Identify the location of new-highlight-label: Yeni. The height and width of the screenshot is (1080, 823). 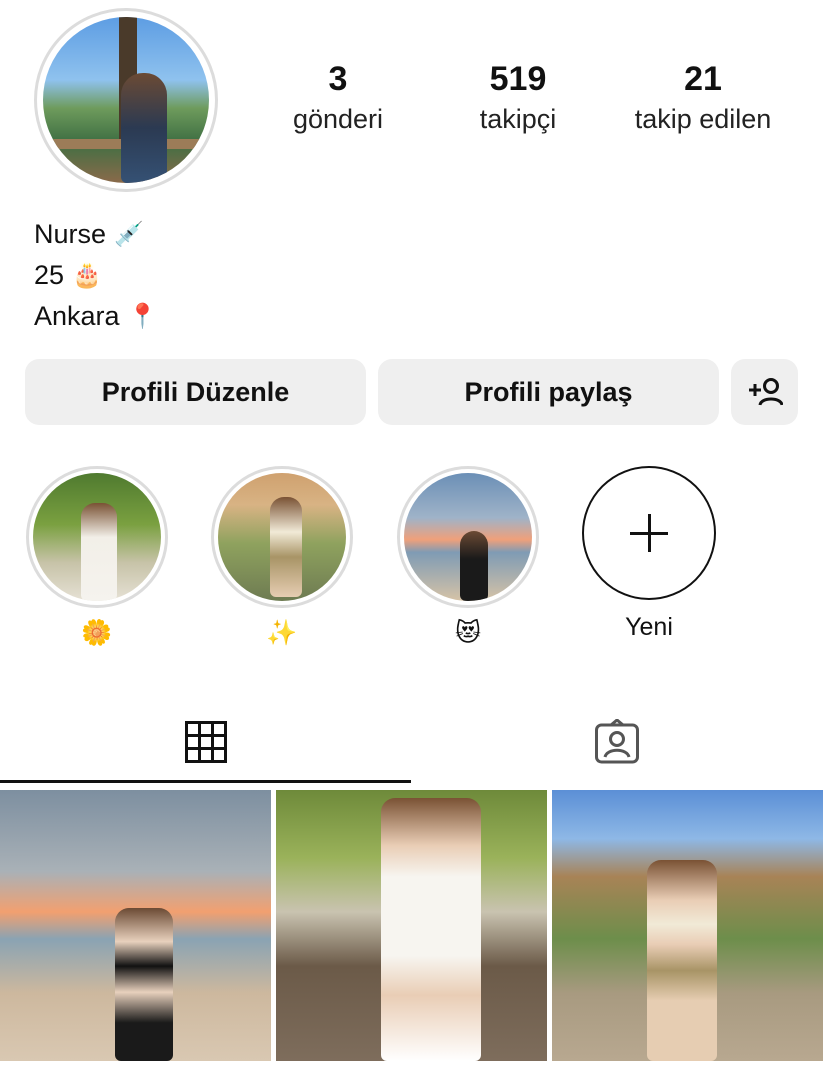
(649, 627).